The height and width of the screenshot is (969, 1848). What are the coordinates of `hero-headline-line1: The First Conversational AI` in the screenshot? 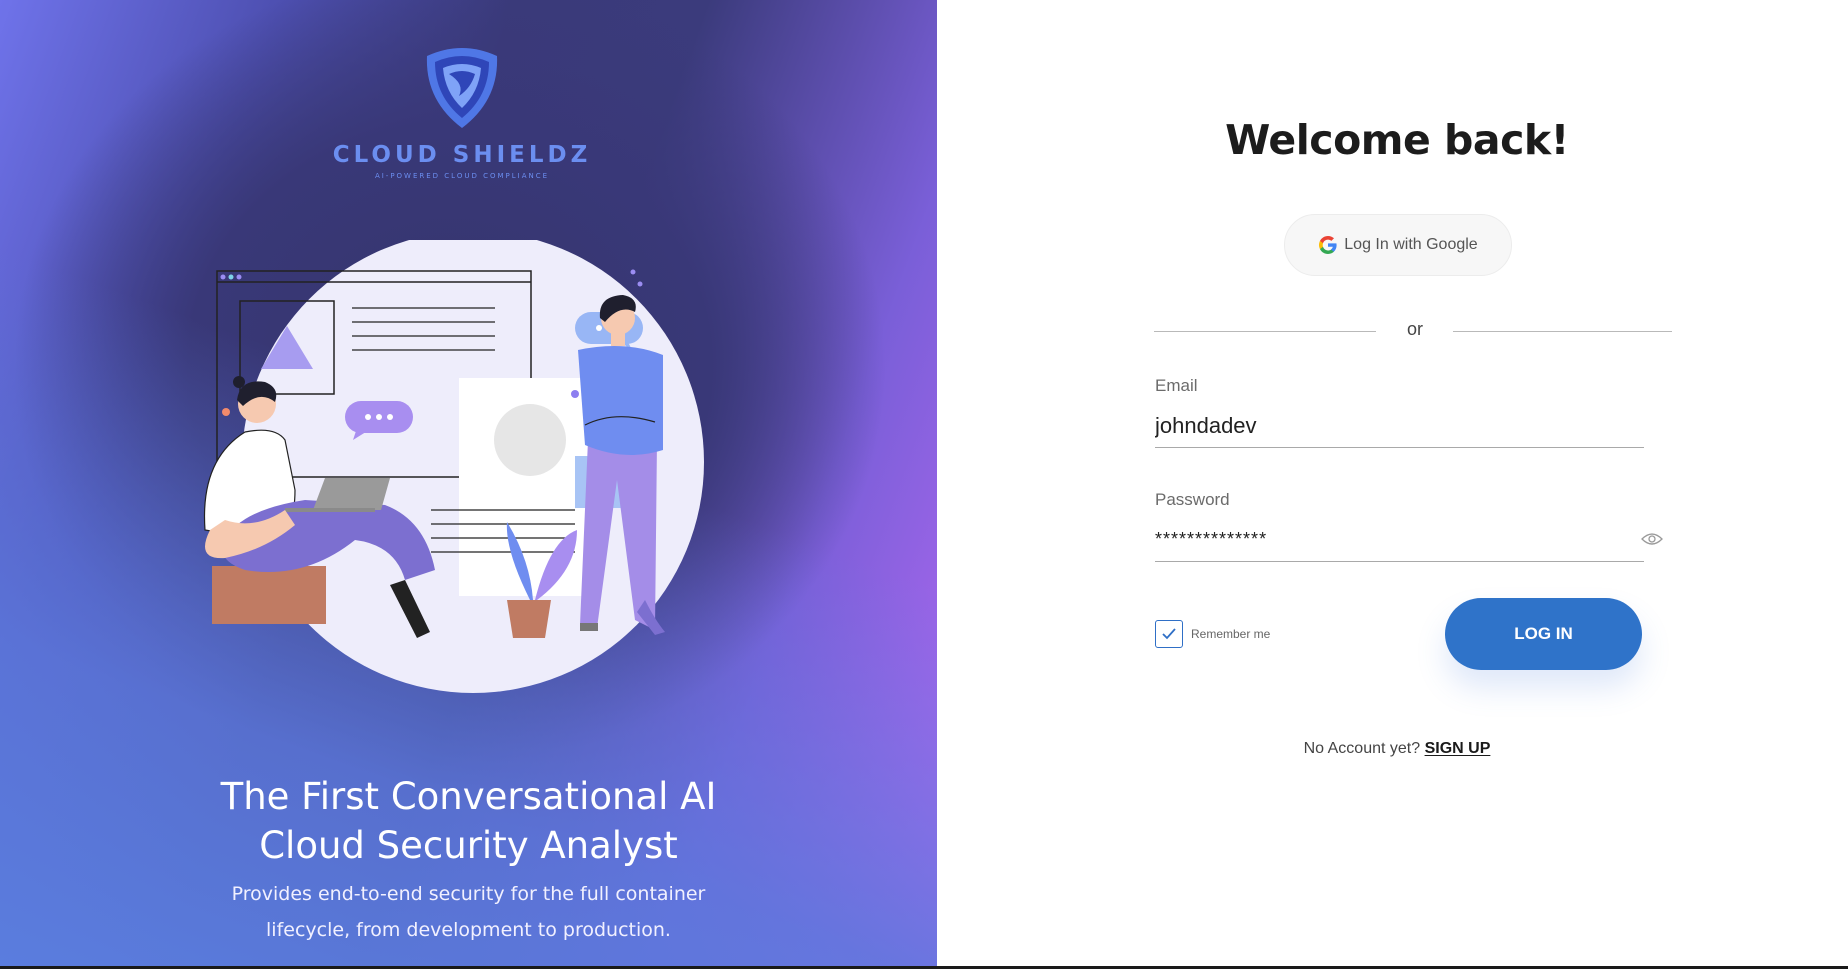 It's located at (468, 796).